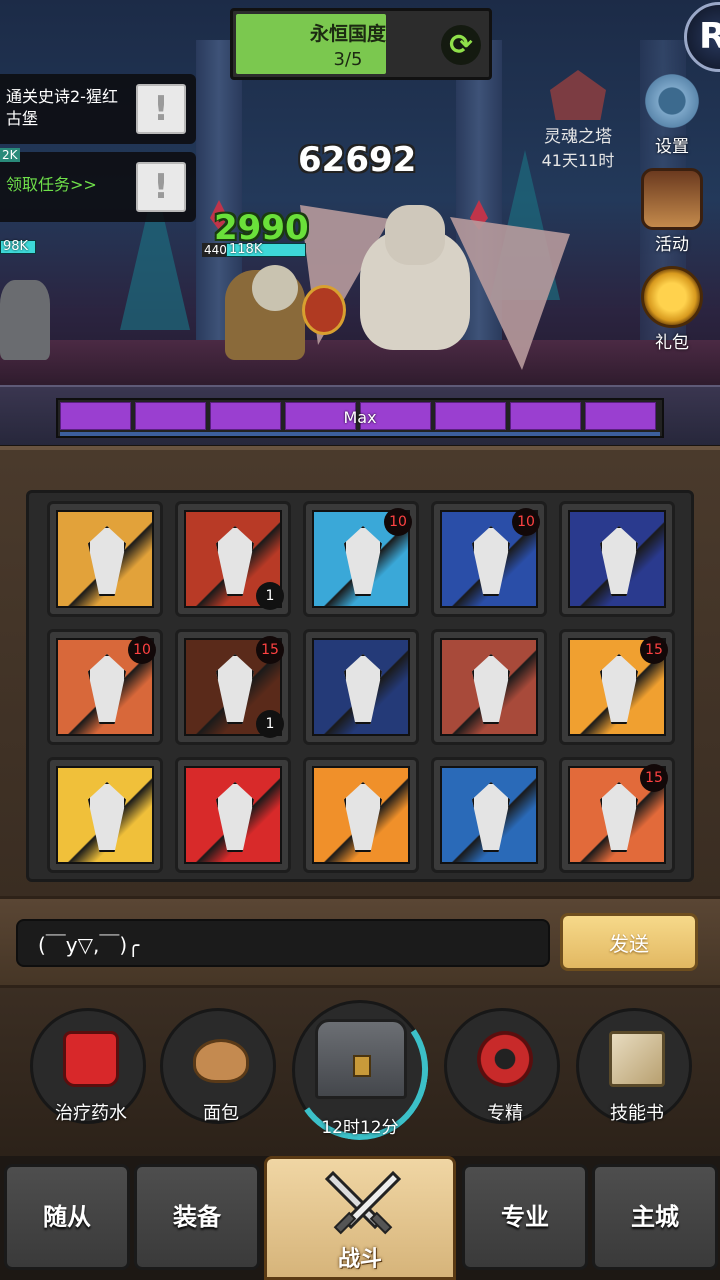 This screenshot has height=1280, width=720. I want to click on gift-button: 礼包, so click(672, 309).